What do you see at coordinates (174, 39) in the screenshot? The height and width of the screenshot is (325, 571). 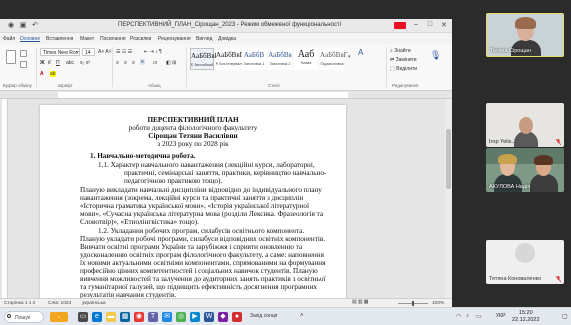 I see `tab-review: Рецензування` at bounding box center [174, 39].